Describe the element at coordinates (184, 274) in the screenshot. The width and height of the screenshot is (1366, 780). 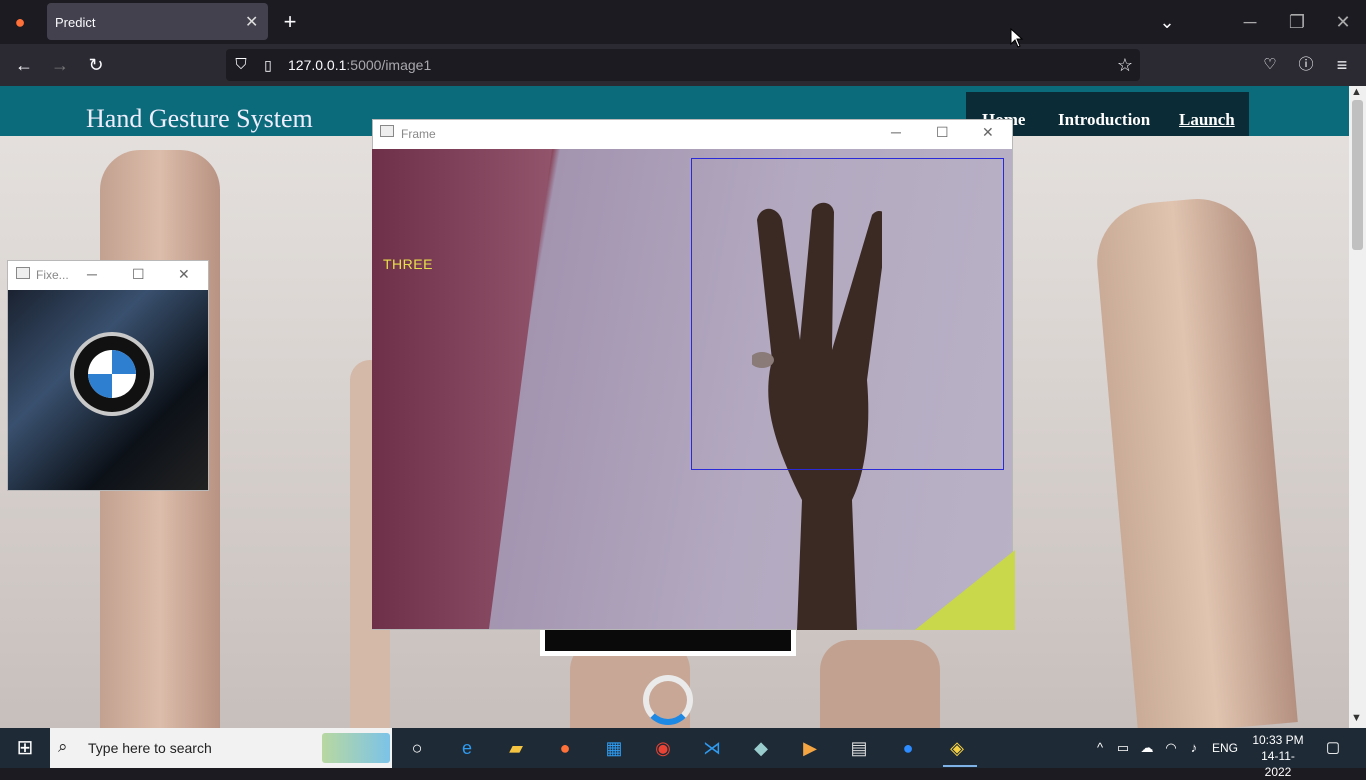
I see `fixed-close-icon: ✕` at that location.